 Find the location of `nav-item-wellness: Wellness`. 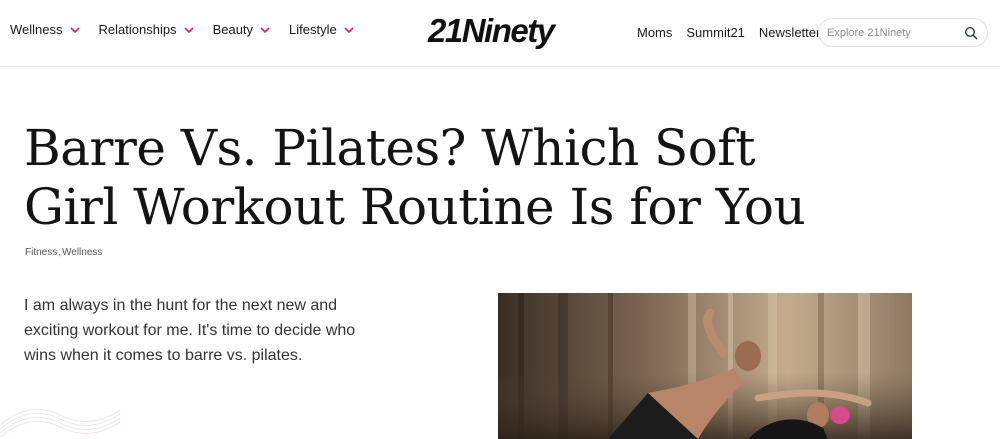

nav-item-wellness: Wellness is located at coordinates (45, 29).